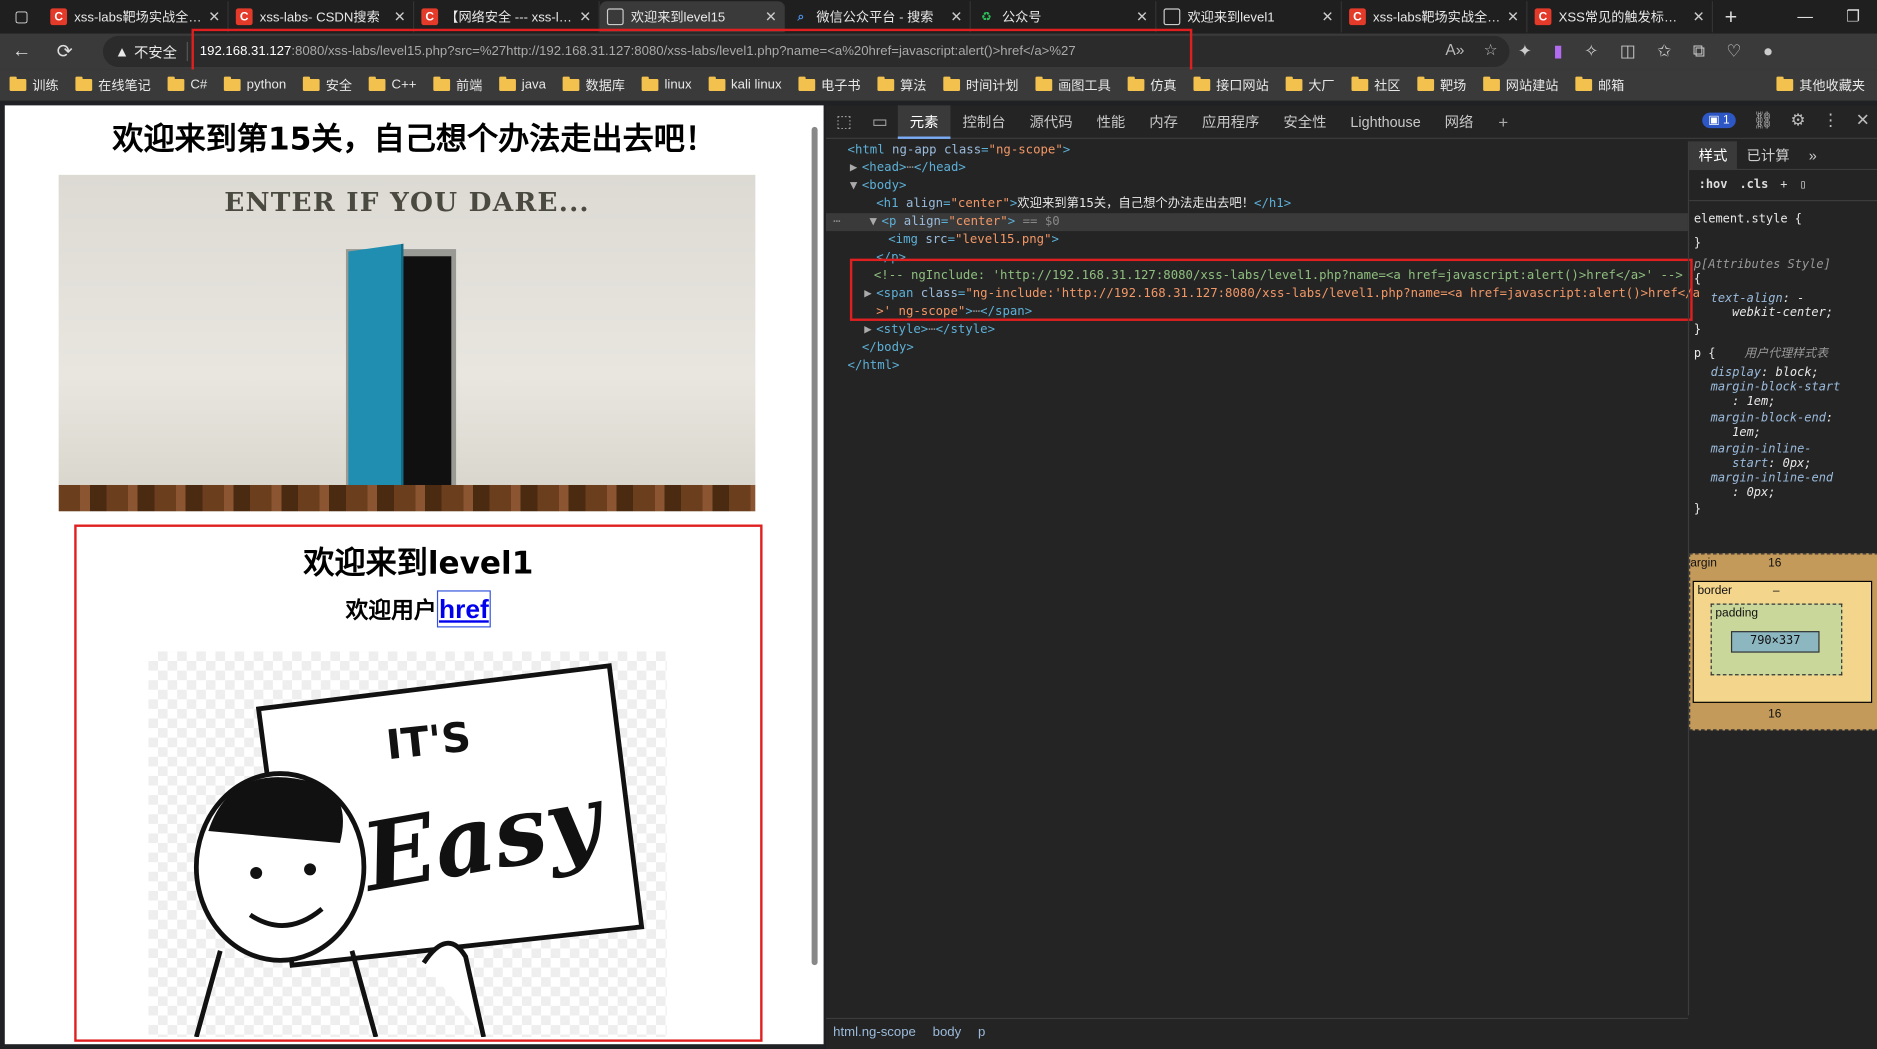 The width and height of the screenshot is (1877, 1049). Describe the element at coordinates (874, 1031) in the screenshot. I see `breadcrumb-html: html.ng-scope` at that location.